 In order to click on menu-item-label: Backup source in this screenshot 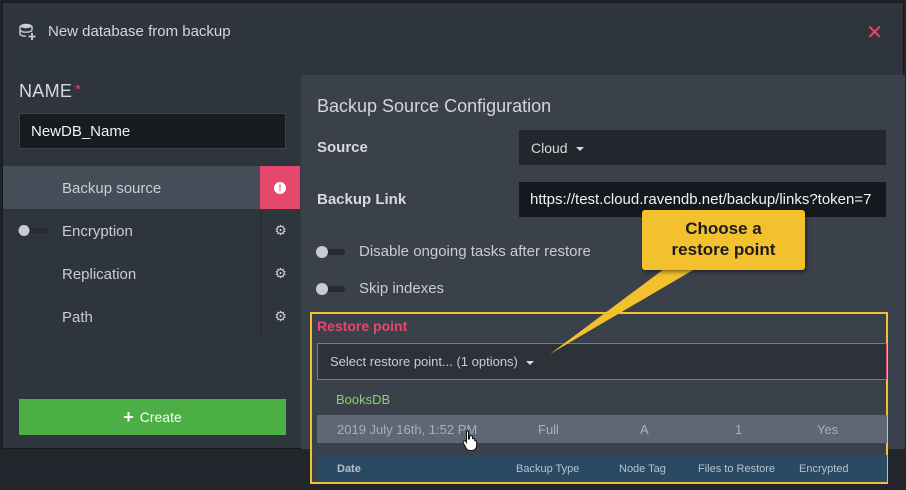, I will do `click(112, 188)`.